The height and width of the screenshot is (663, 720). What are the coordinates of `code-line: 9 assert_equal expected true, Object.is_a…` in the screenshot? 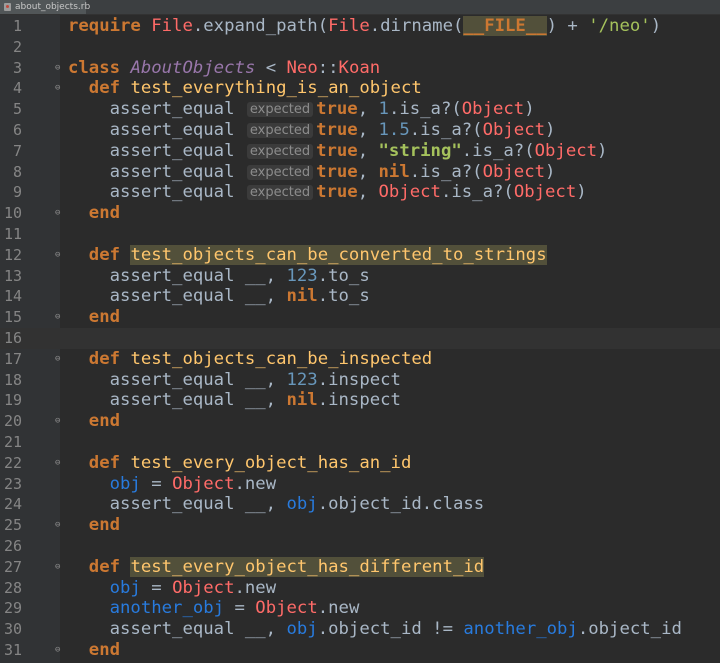 It's located at (360, 192).